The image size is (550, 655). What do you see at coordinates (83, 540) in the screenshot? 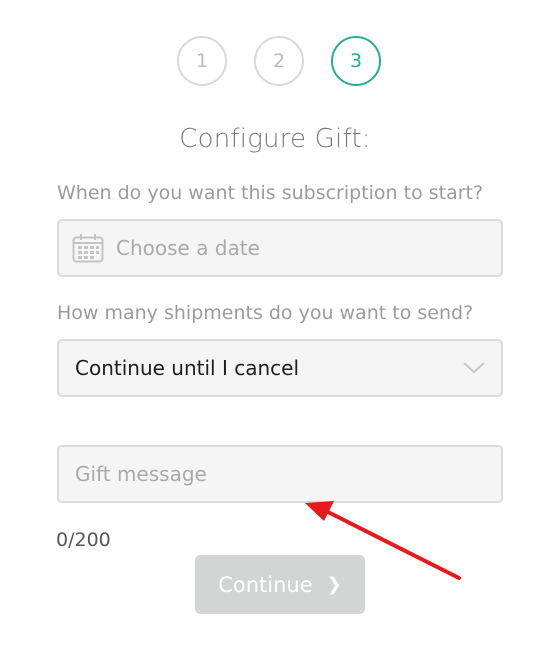
I see `character-counter: 0/200` at bounding box center [83, 540].